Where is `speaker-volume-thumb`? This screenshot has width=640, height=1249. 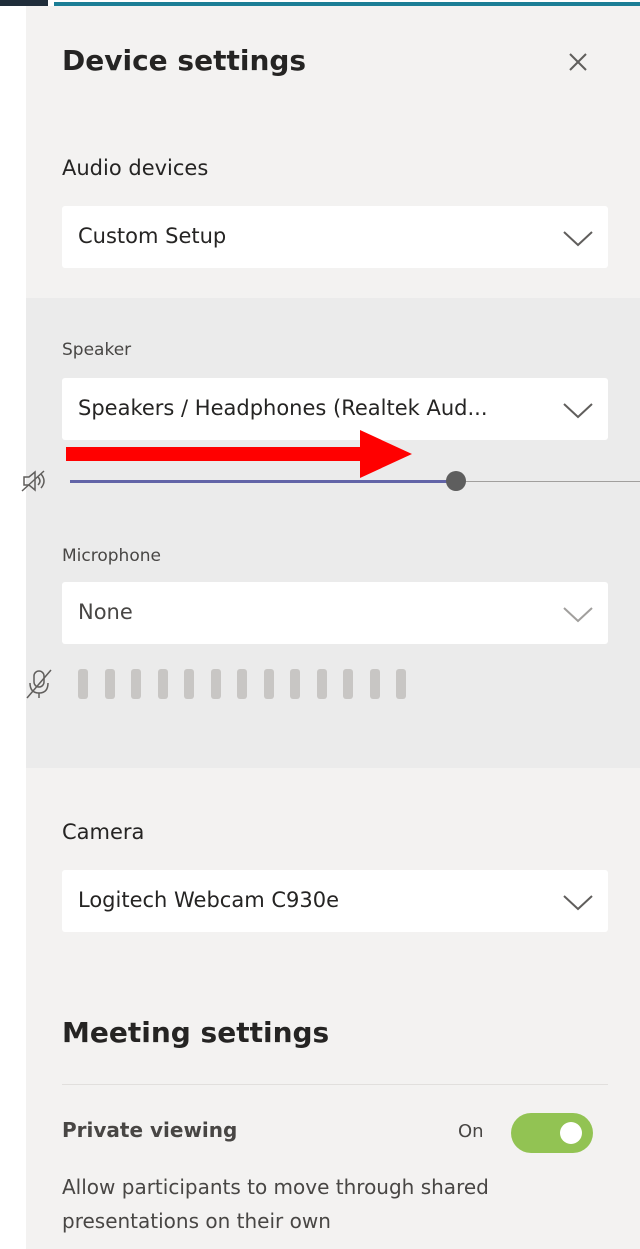
speaker-volume-thumb is located at coordinates (456, 481).